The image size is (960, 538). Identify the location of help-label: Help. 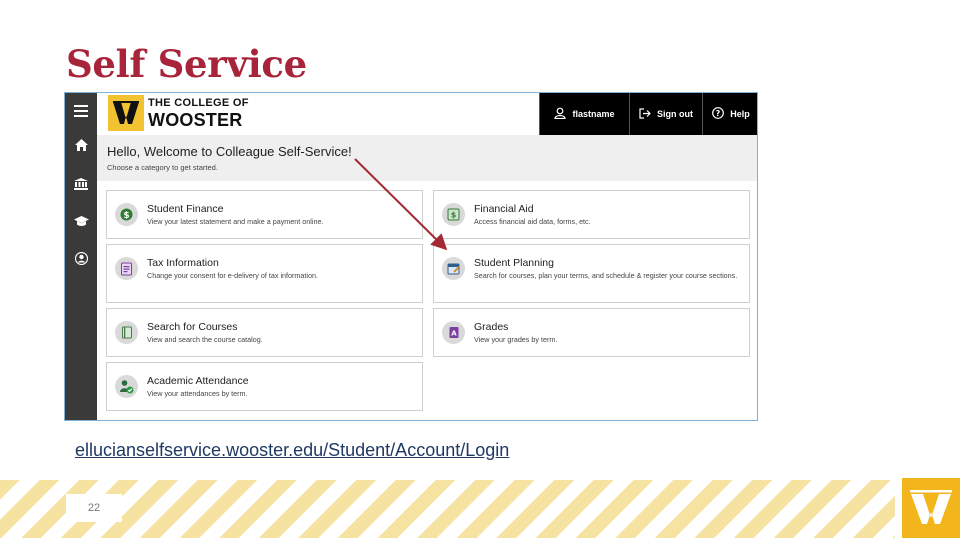
(740, 114).